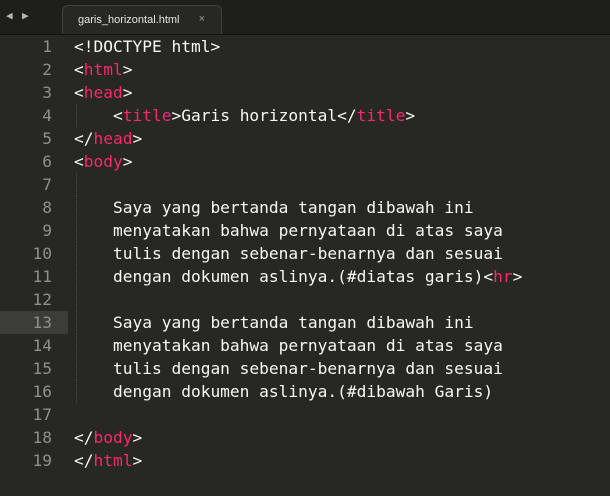  What do you see at coordinates (47, 207) in the screenshot?
I see `line-number: 8` at bounding box center [47, 207].